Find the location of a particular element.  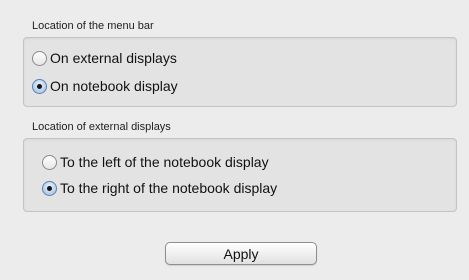

radio-option-label: On external displays is located at coordinates (113, 58).